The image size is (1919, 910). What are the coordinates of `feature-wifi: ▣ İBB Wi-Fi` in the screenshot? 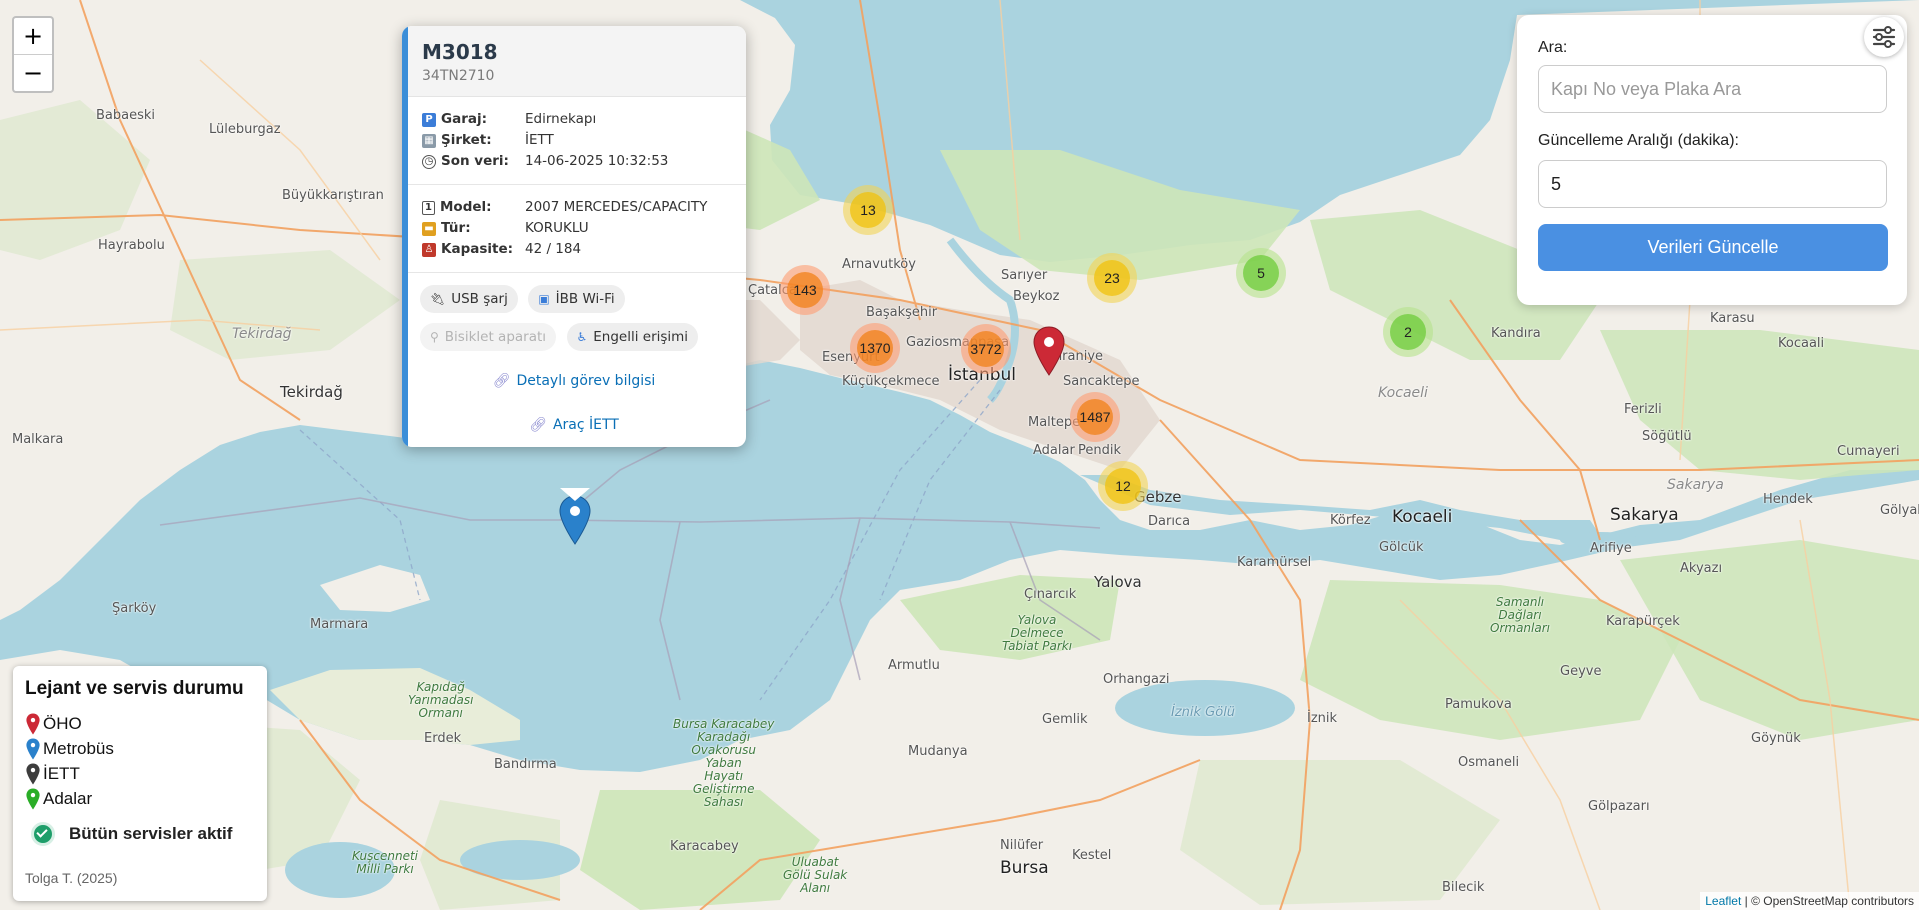 It's located at (576, 299).